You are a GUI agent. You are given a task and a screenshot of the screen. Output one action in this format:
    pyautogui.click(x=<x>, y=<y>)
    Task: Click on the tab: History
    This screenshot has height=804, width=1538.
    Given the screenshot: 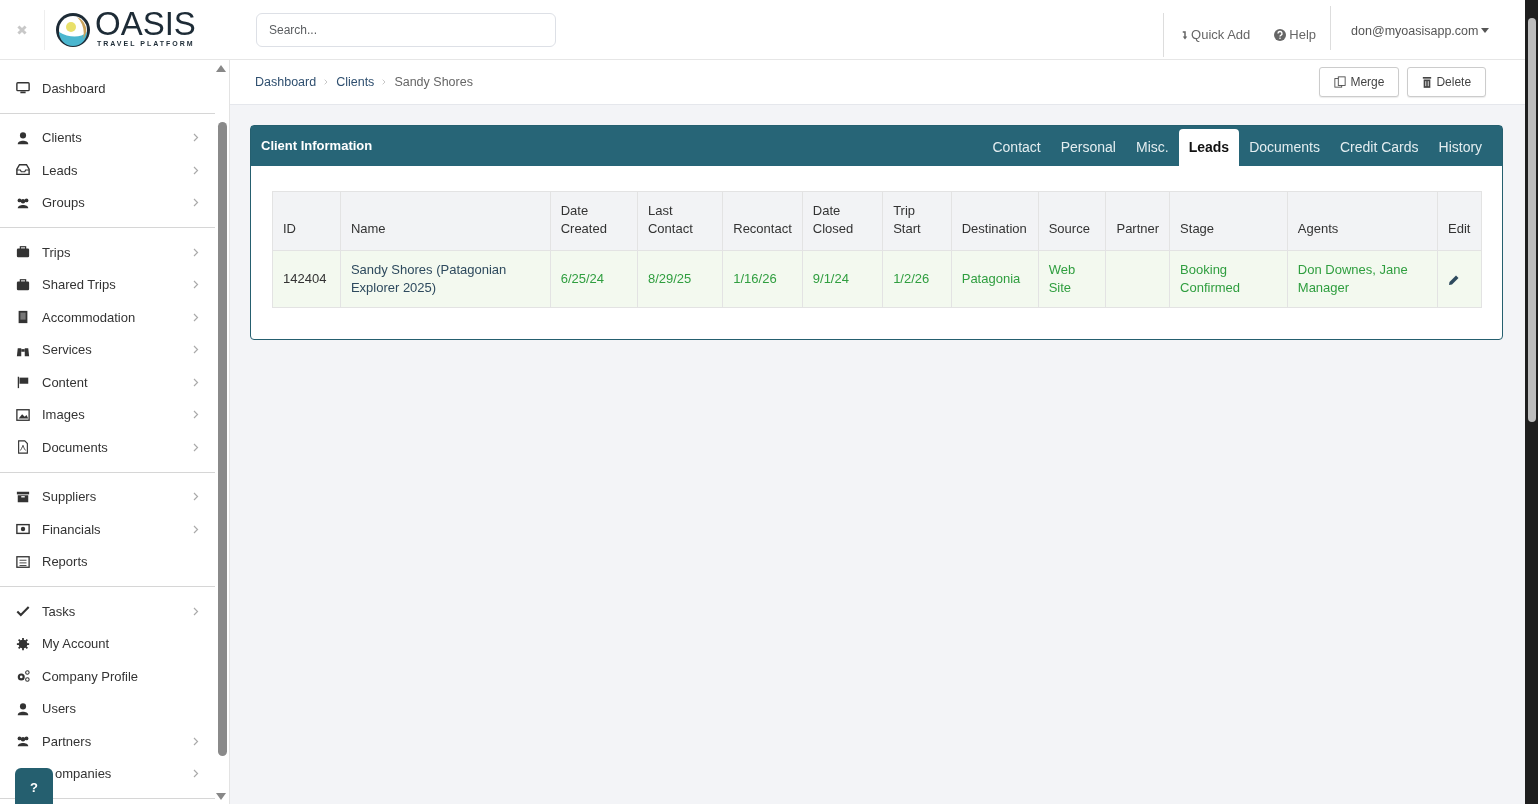 What is the action you would take?
    pyautogui.click(x=1460, y=147)
    